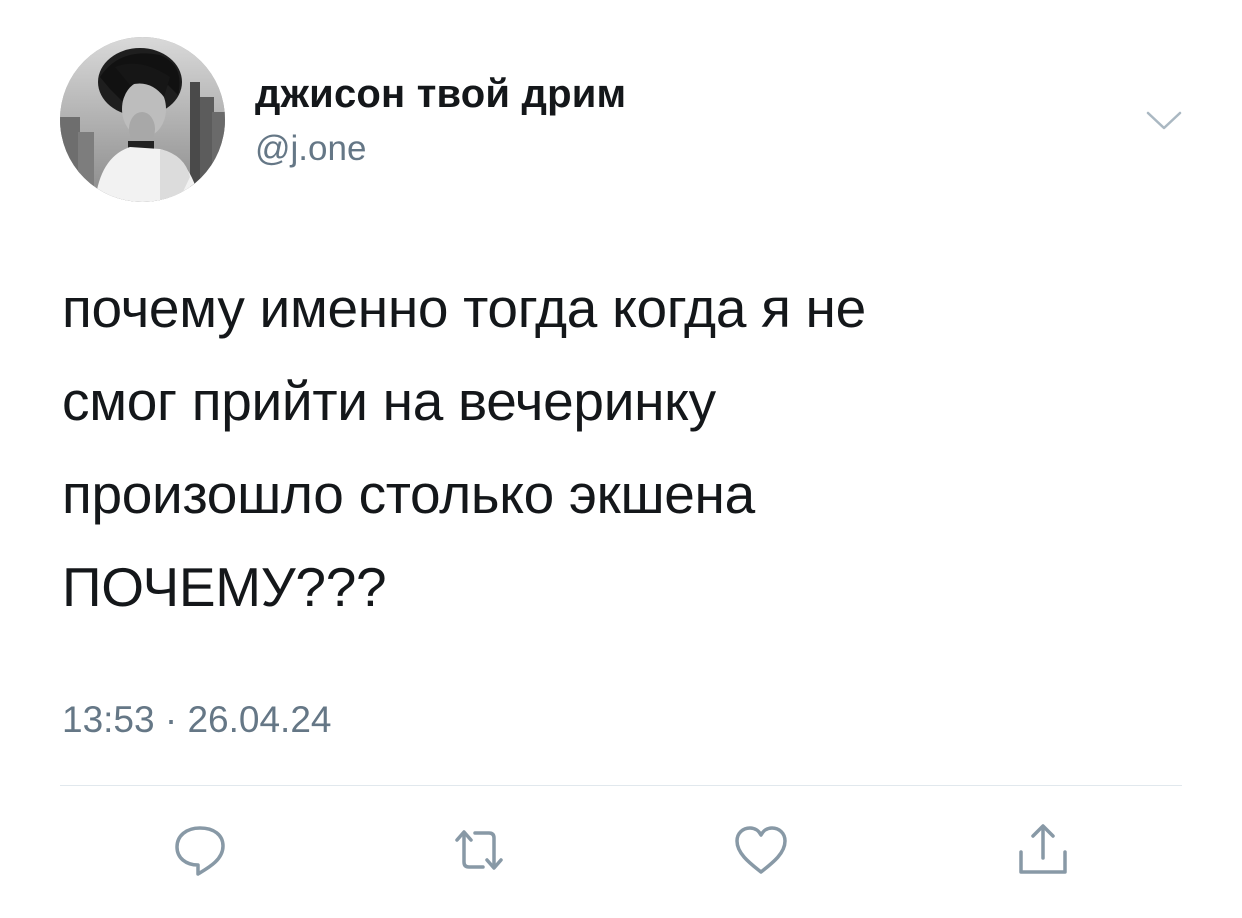  I want to click on chevron-down-icon, so click(1164, 120).